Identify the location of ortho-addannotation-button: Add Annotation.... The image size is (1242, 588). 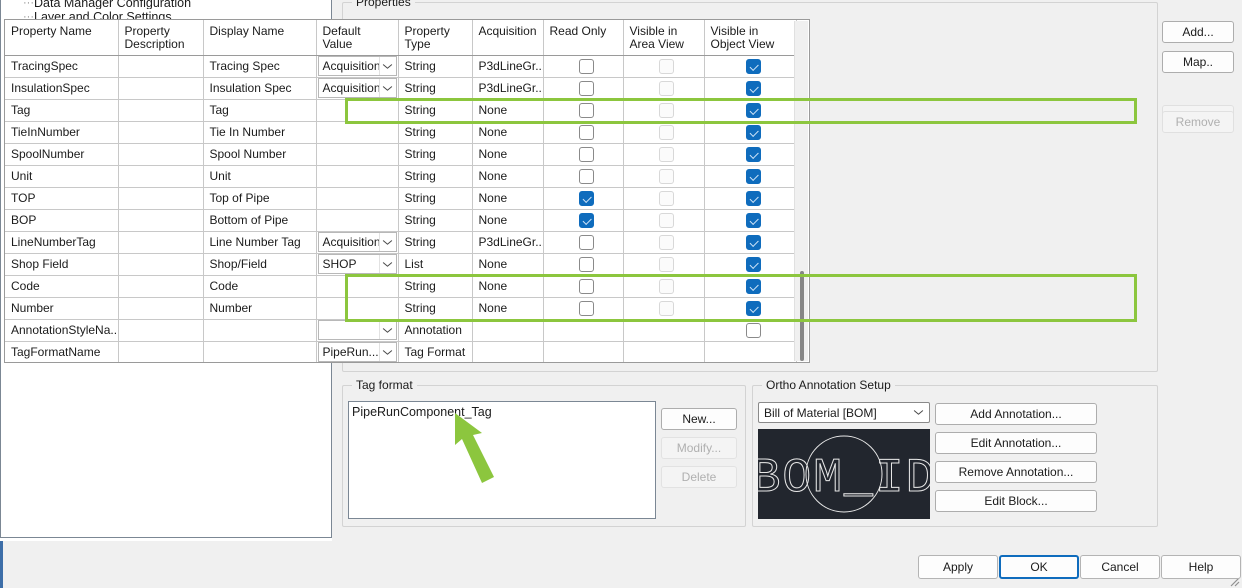
(1016, 414).